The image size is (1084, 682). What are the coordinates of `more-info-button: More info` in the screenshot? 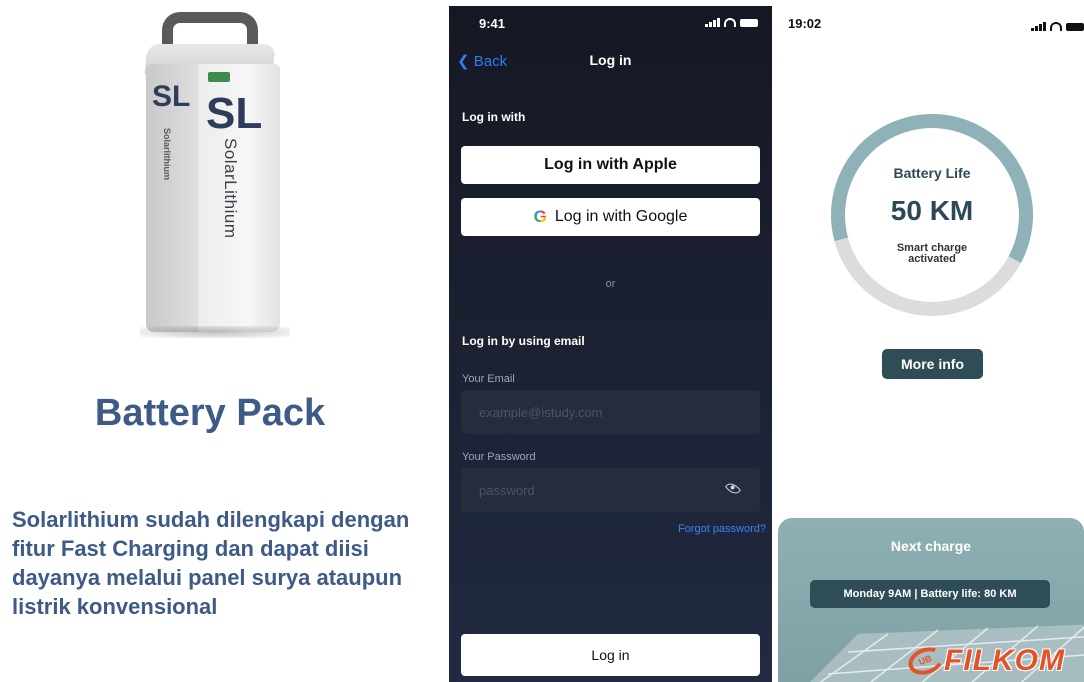 It's located at (932, 364).